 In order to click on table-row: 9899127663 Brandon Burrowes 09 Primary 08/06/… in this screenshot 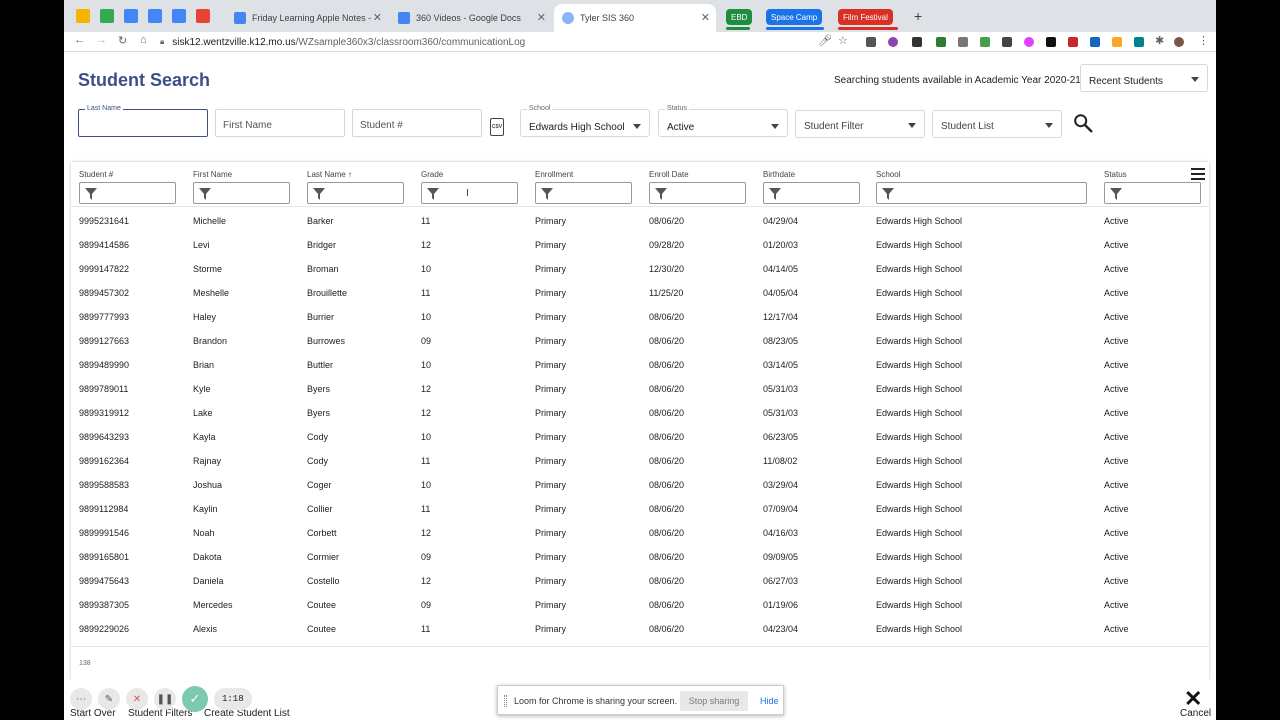, I will do `click(640, 341)`.